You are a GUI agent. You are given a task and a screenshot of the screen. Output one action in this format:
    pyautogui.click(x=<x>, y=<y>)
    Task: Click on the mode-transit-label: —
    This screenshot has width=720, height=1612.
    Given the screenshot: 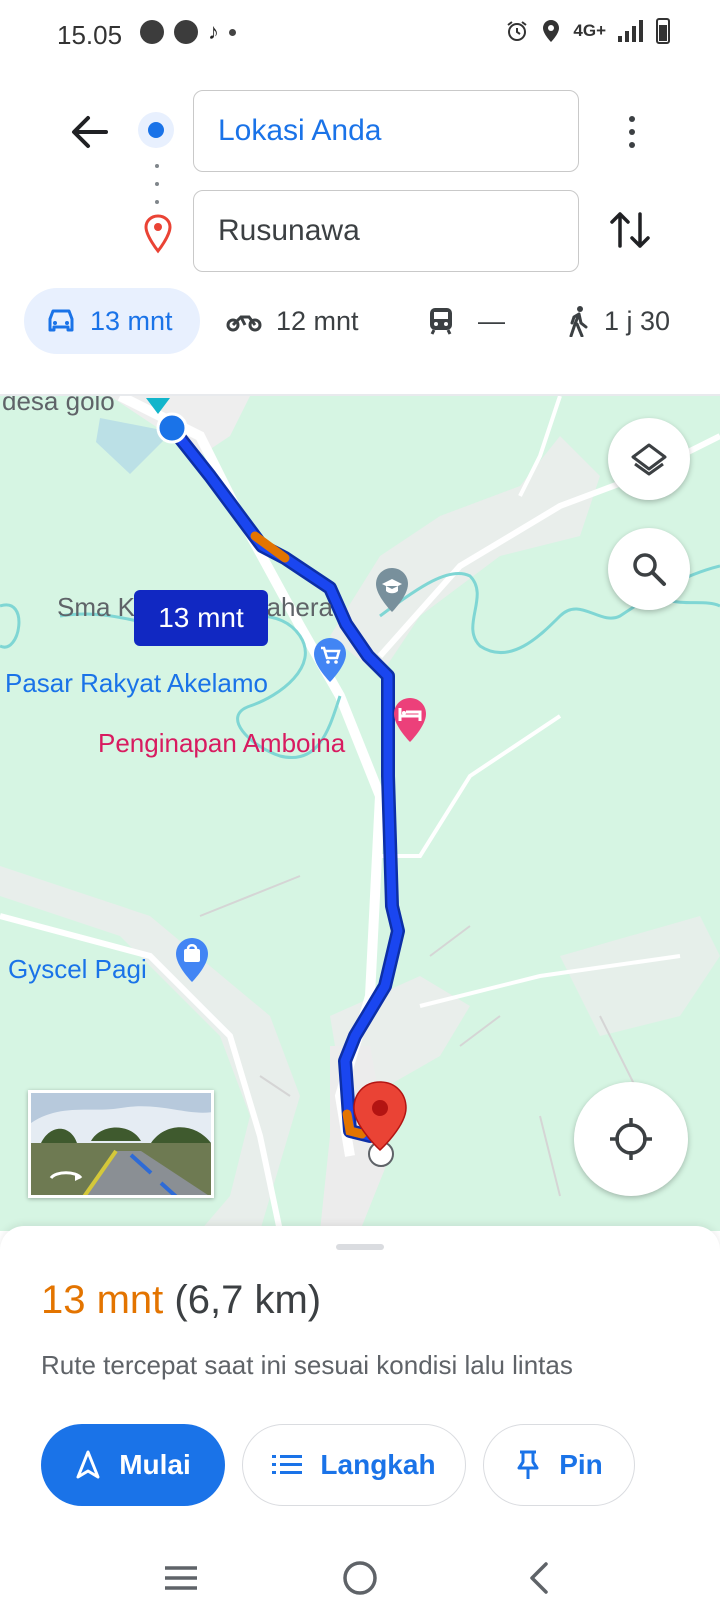 What is the action you would take?
    pyautogui.click(x=491, y=320)
    